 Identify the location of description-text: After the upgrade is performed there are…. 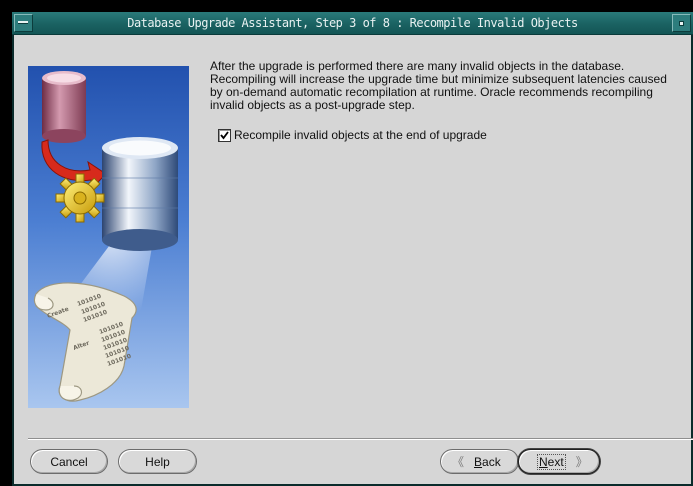
(450, 86).